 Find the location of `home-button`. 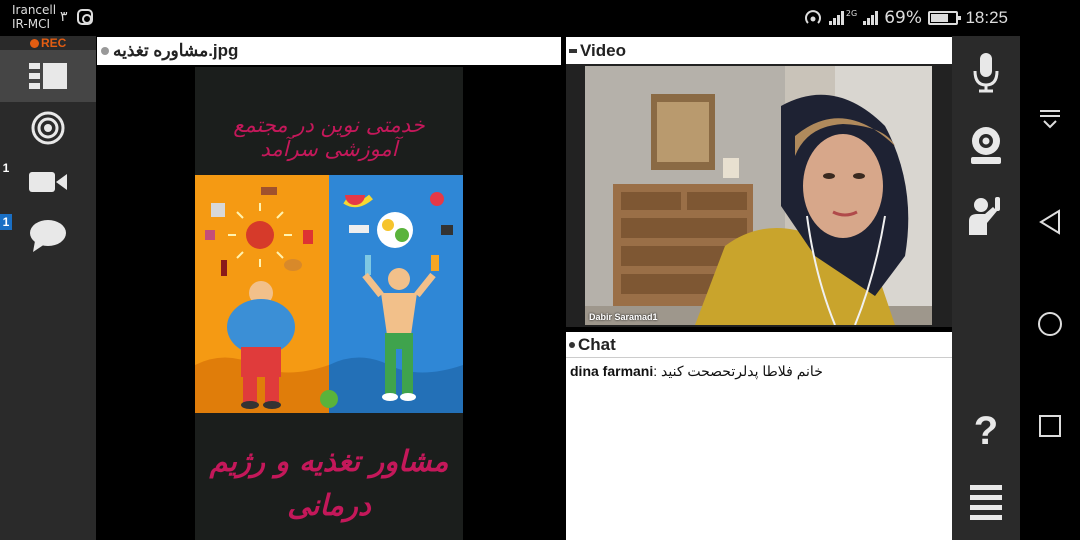

home-button is located at coordinates (1050, 324).